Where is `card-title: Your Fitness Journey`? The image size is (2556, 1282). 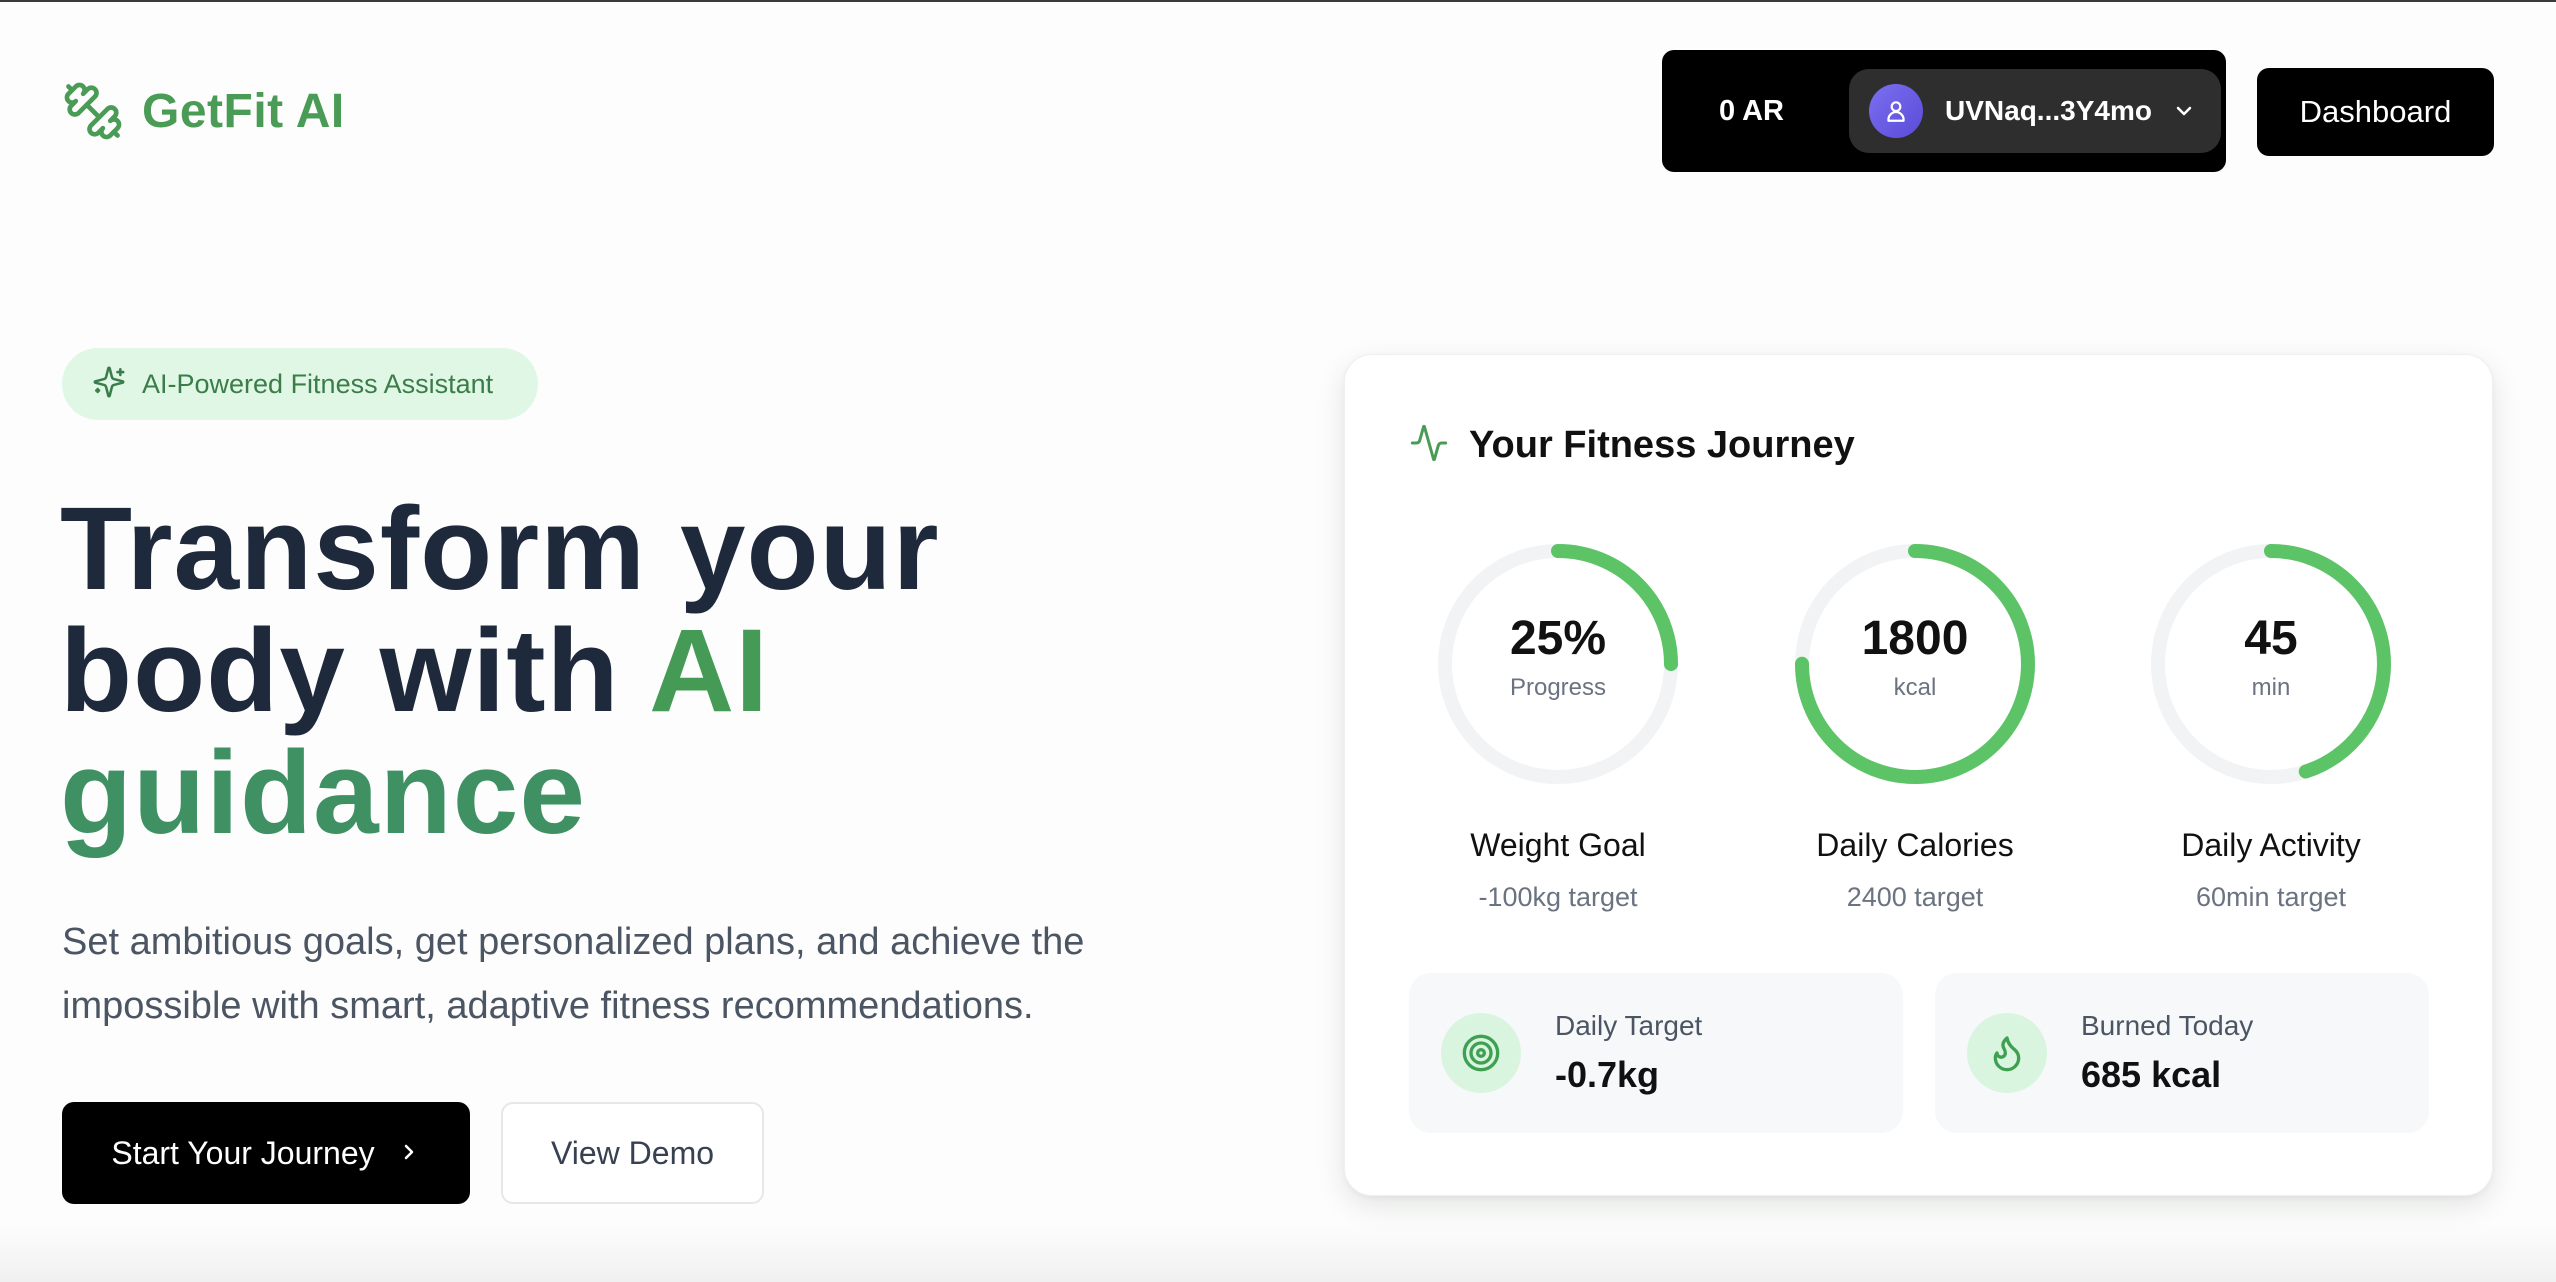 card-title: Your Fitness Journey is located at coordinates (1662, 445).